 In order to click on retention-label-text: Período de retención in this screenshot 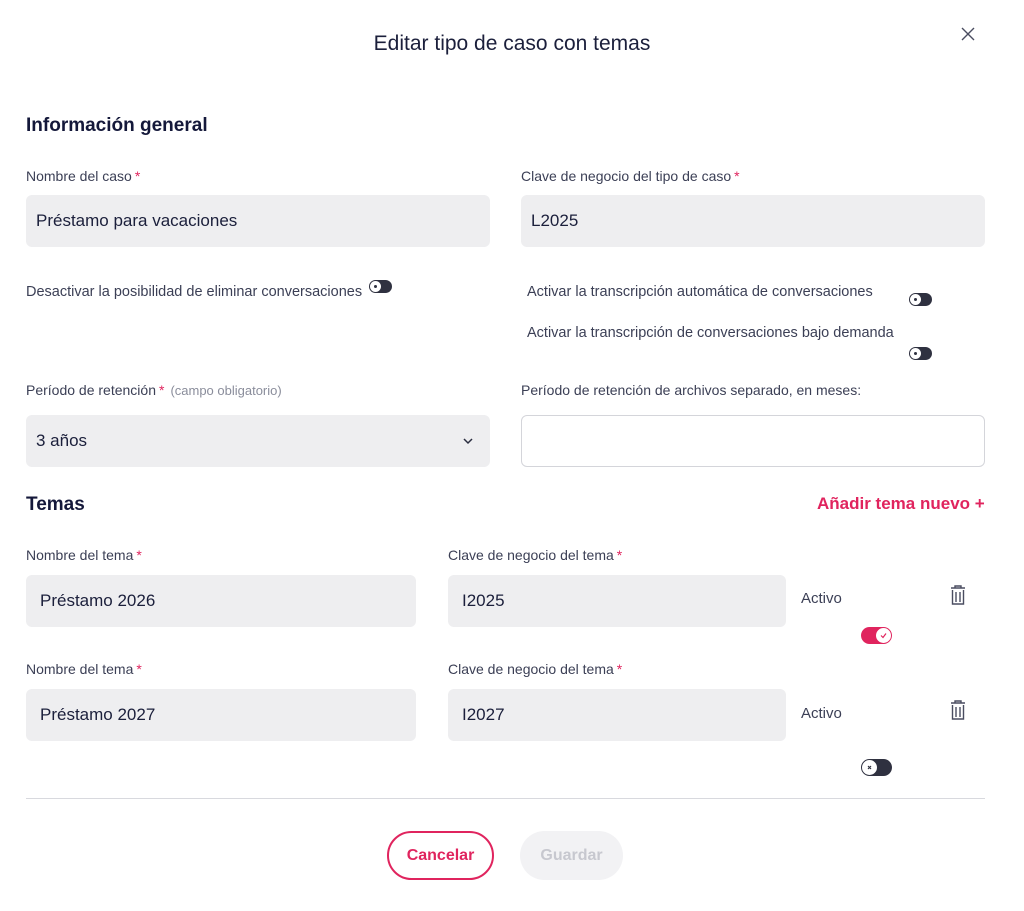, I will do `click(91, 390)`.